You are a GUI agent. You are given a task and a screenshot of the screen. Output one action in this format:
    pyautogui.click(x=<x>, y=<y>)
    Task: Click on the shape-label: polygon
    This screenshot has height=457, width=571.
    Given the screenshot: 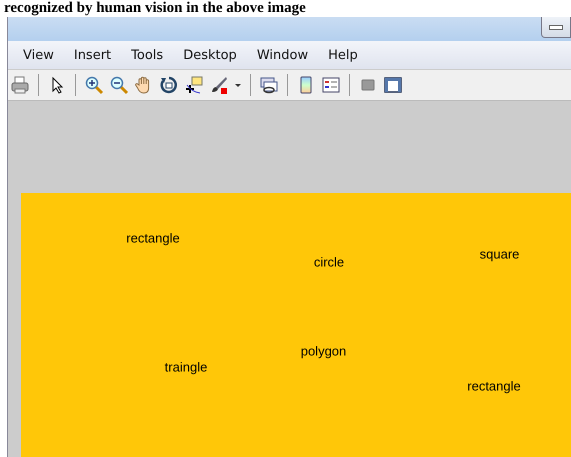 What is the action you would take?
    pyautogui.click(x=323, y=351)
    